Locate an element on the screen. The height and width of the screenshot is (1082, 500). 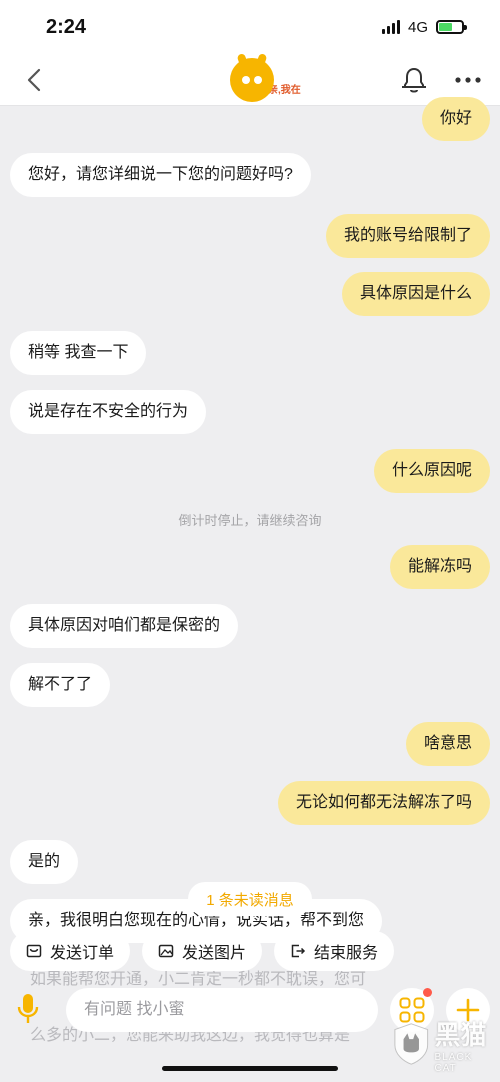
notification-dot is located at coordinates (427, 992).